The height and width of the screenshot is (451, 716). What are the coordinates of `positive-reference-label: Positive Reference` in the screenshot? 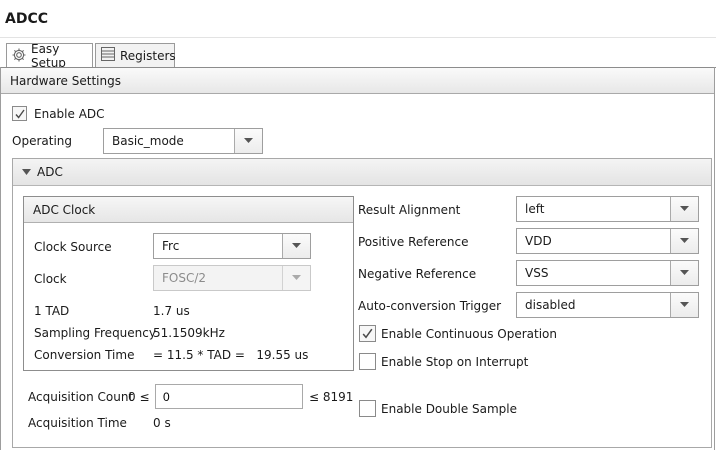 It's located at (413, 242).